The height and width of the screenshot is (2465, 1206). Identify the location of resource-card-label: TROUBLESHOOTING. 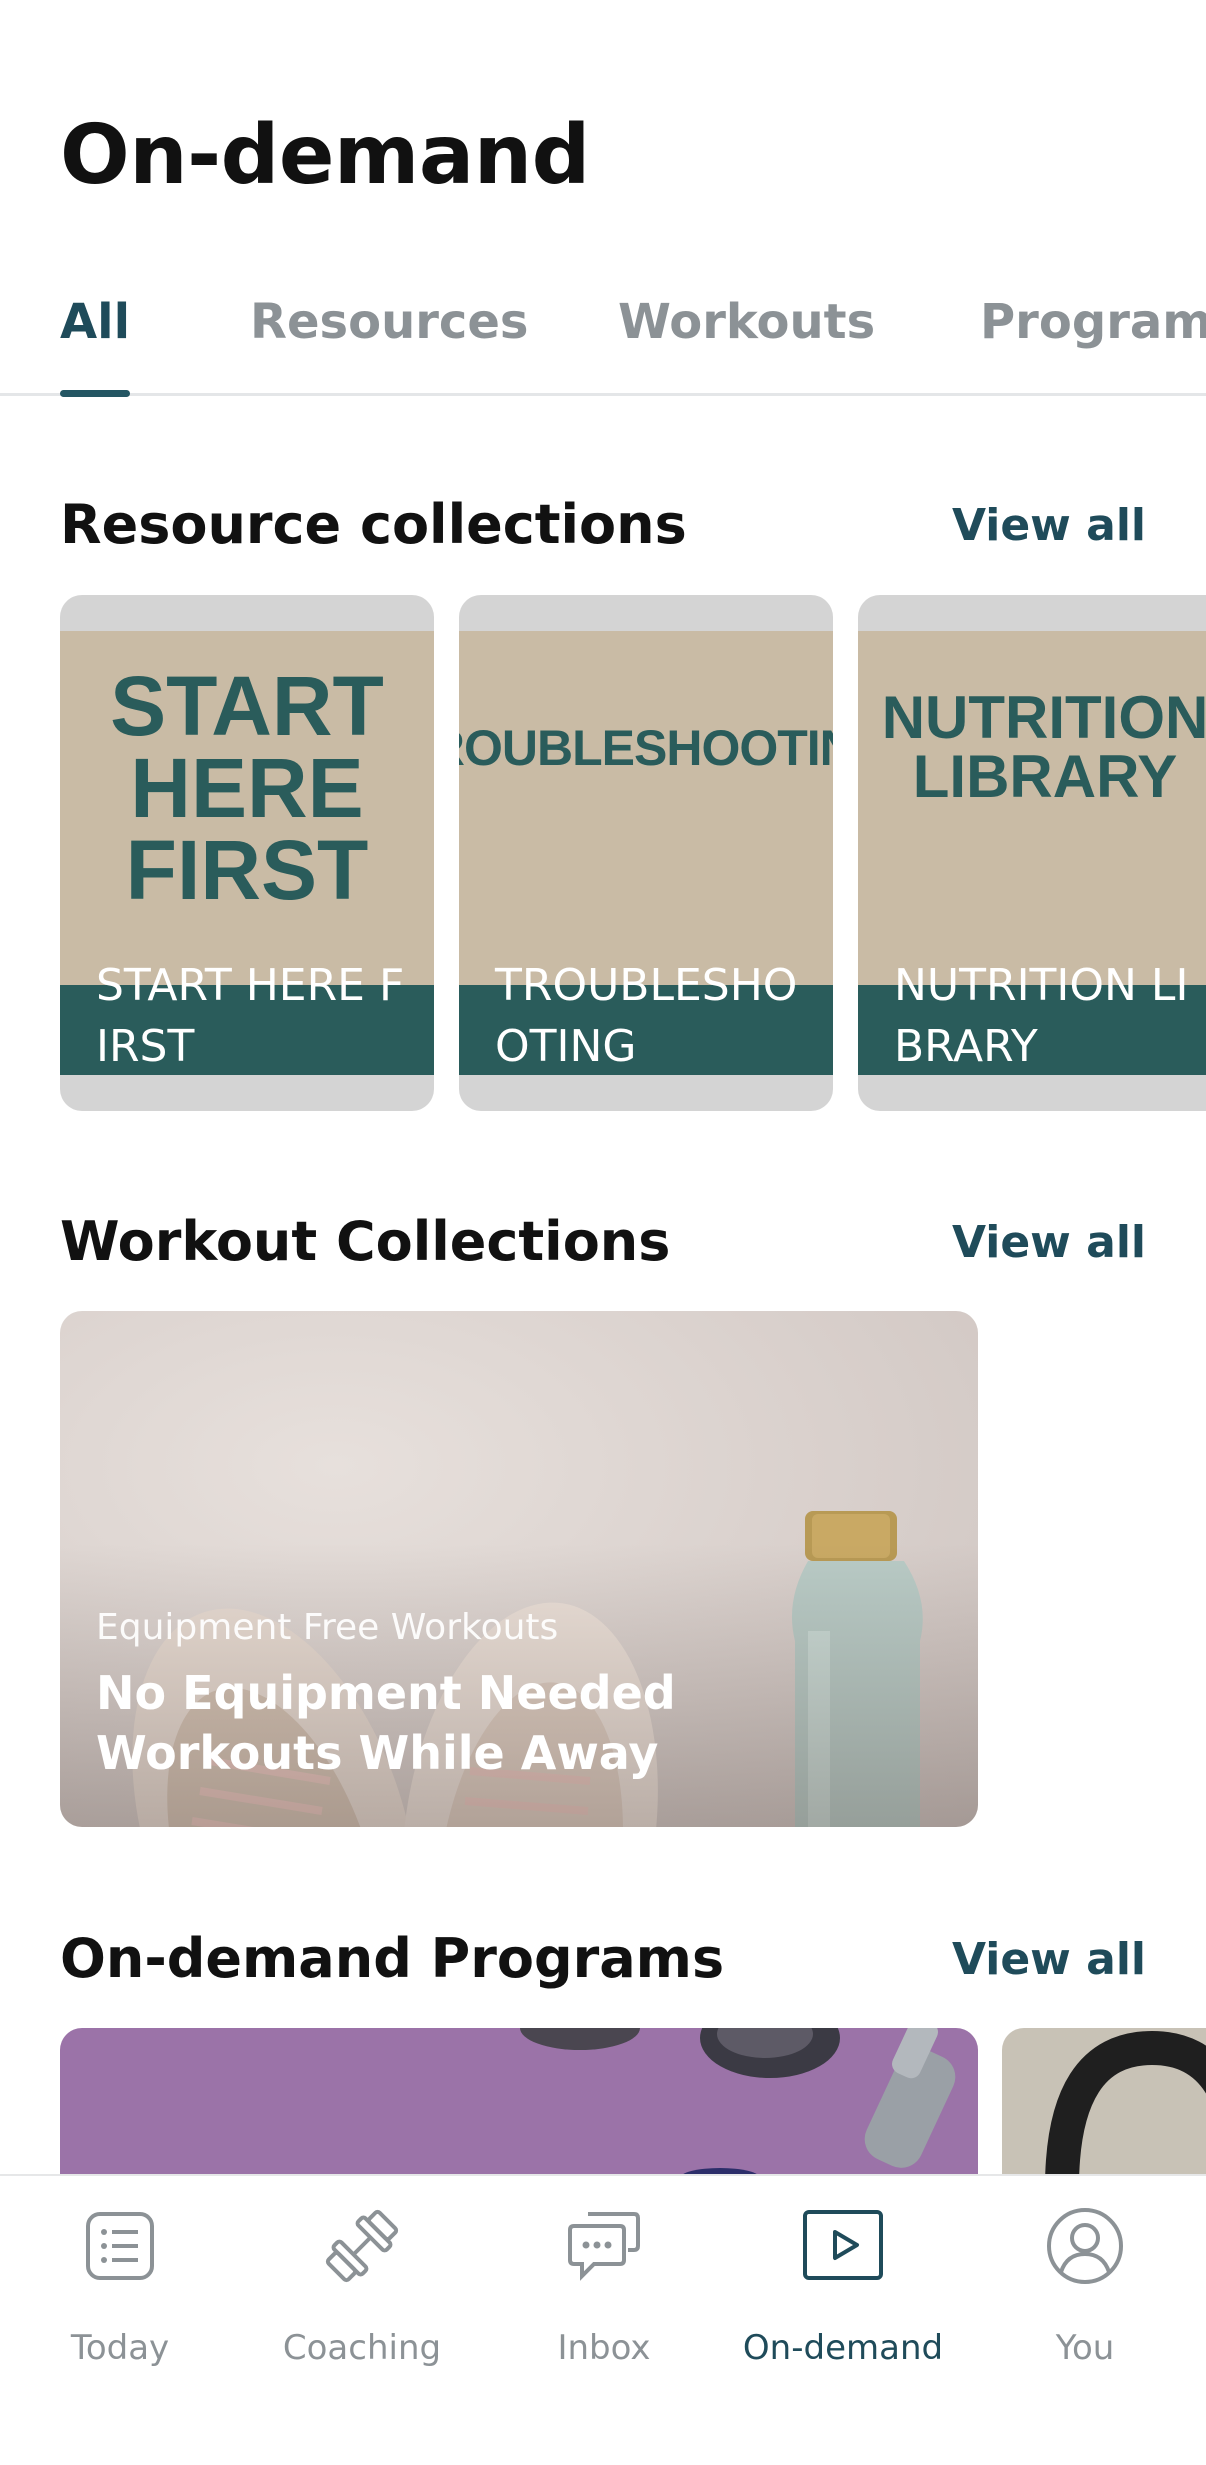
(646, 1016).